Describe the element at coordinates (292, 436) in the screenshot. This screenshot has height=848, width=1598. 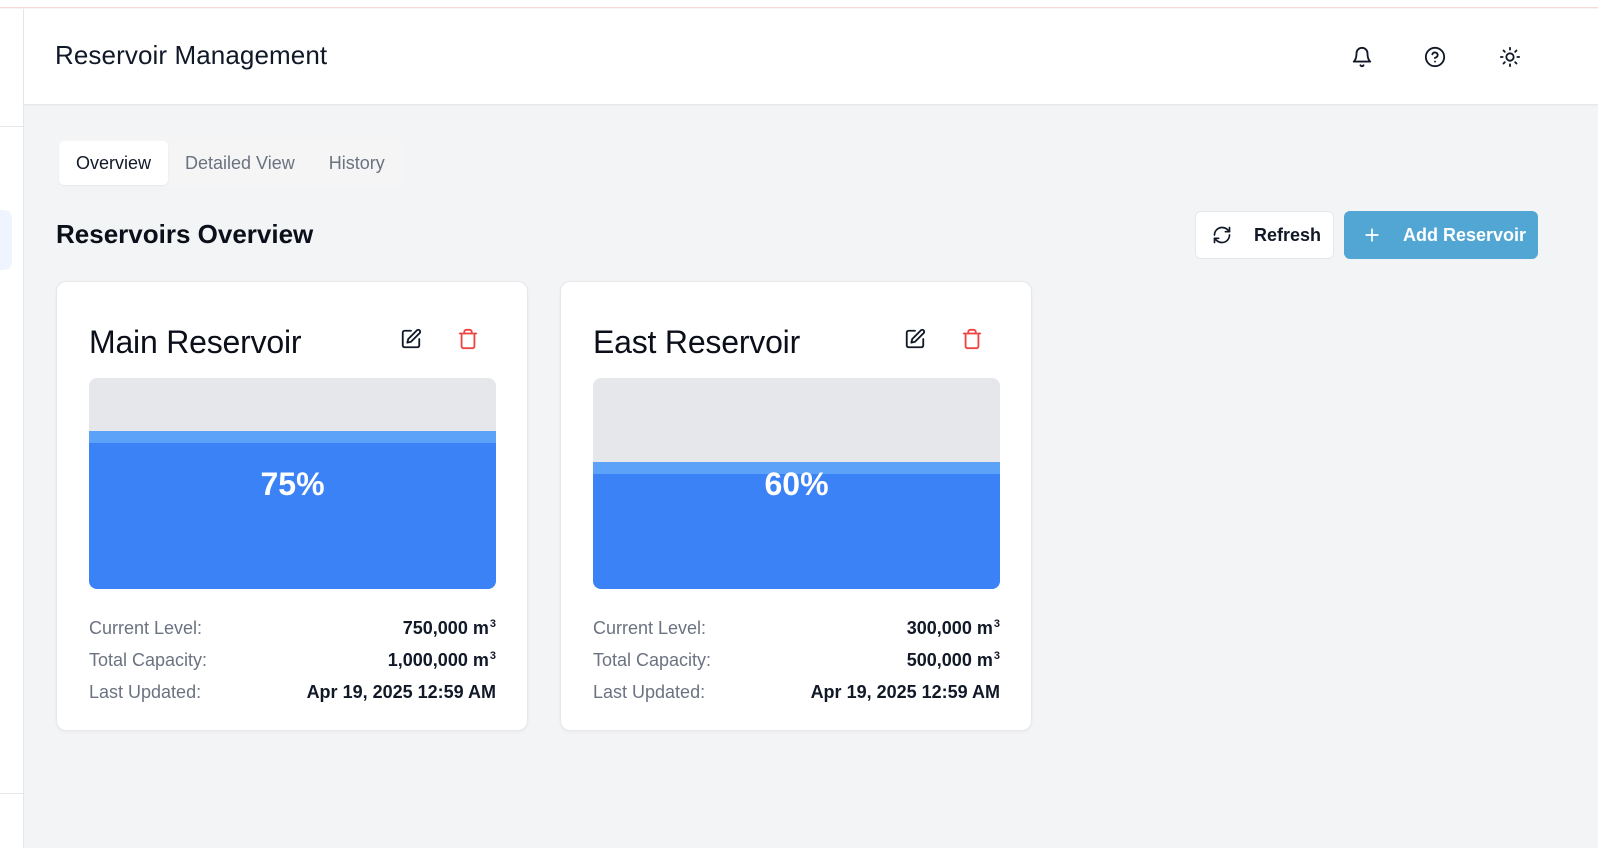
I see `water-surface` at that location.